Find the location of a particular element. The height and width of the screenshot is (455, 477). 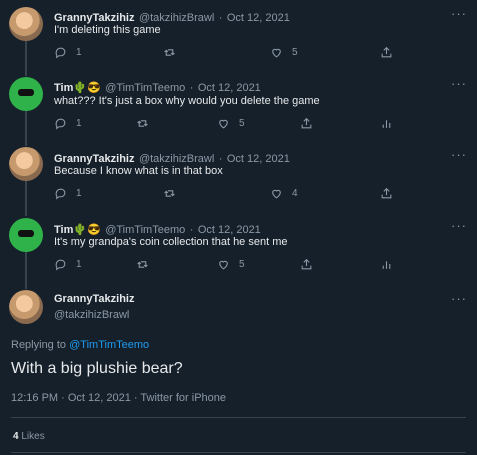

likes-label: Likes is located at coordinates (33, 436).